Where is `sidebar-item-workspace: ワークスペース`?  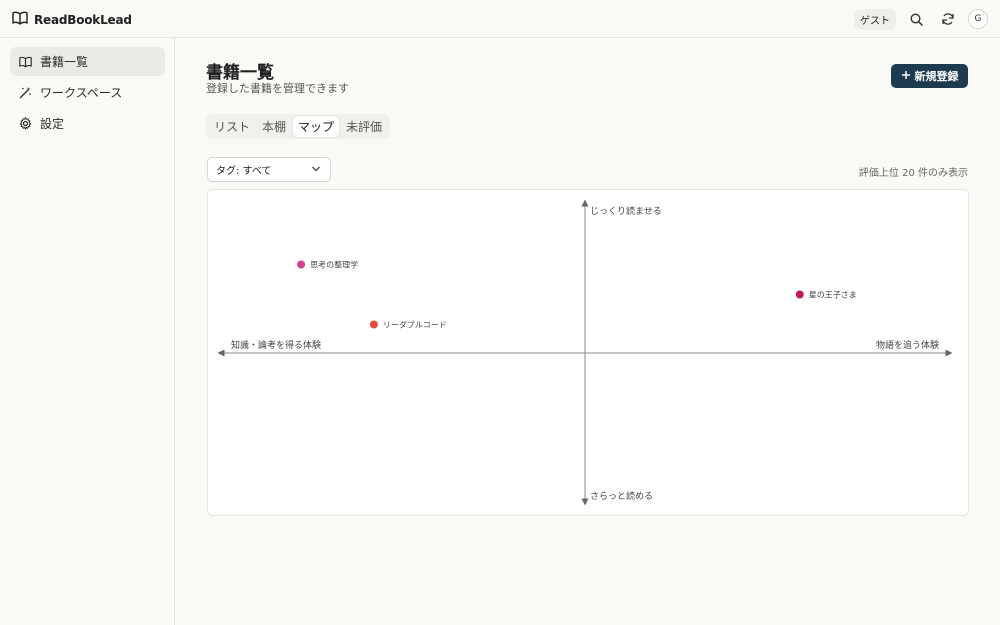 sidebar-item-workspace: ワークスペース is located at coordinates (87, 92).